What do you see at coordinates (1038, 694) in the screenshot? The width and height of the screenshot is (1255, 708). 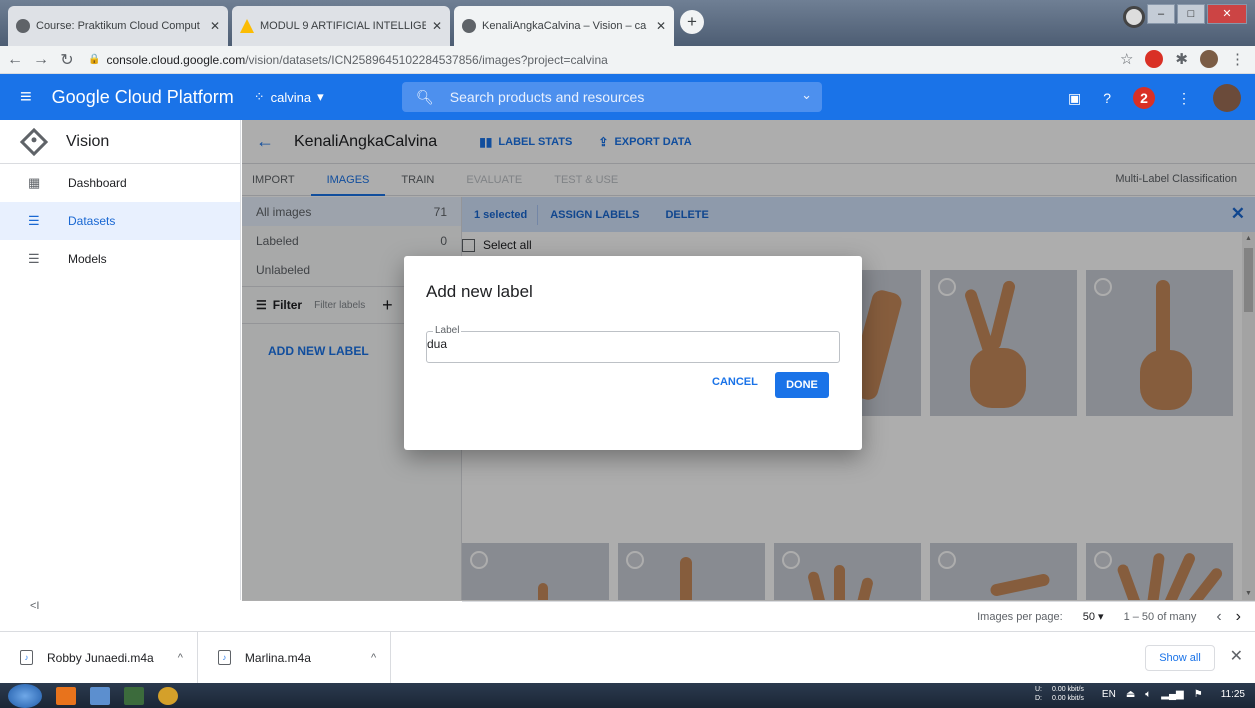 I see `net-labels: U: D:` at bounding box center [1038, 694].